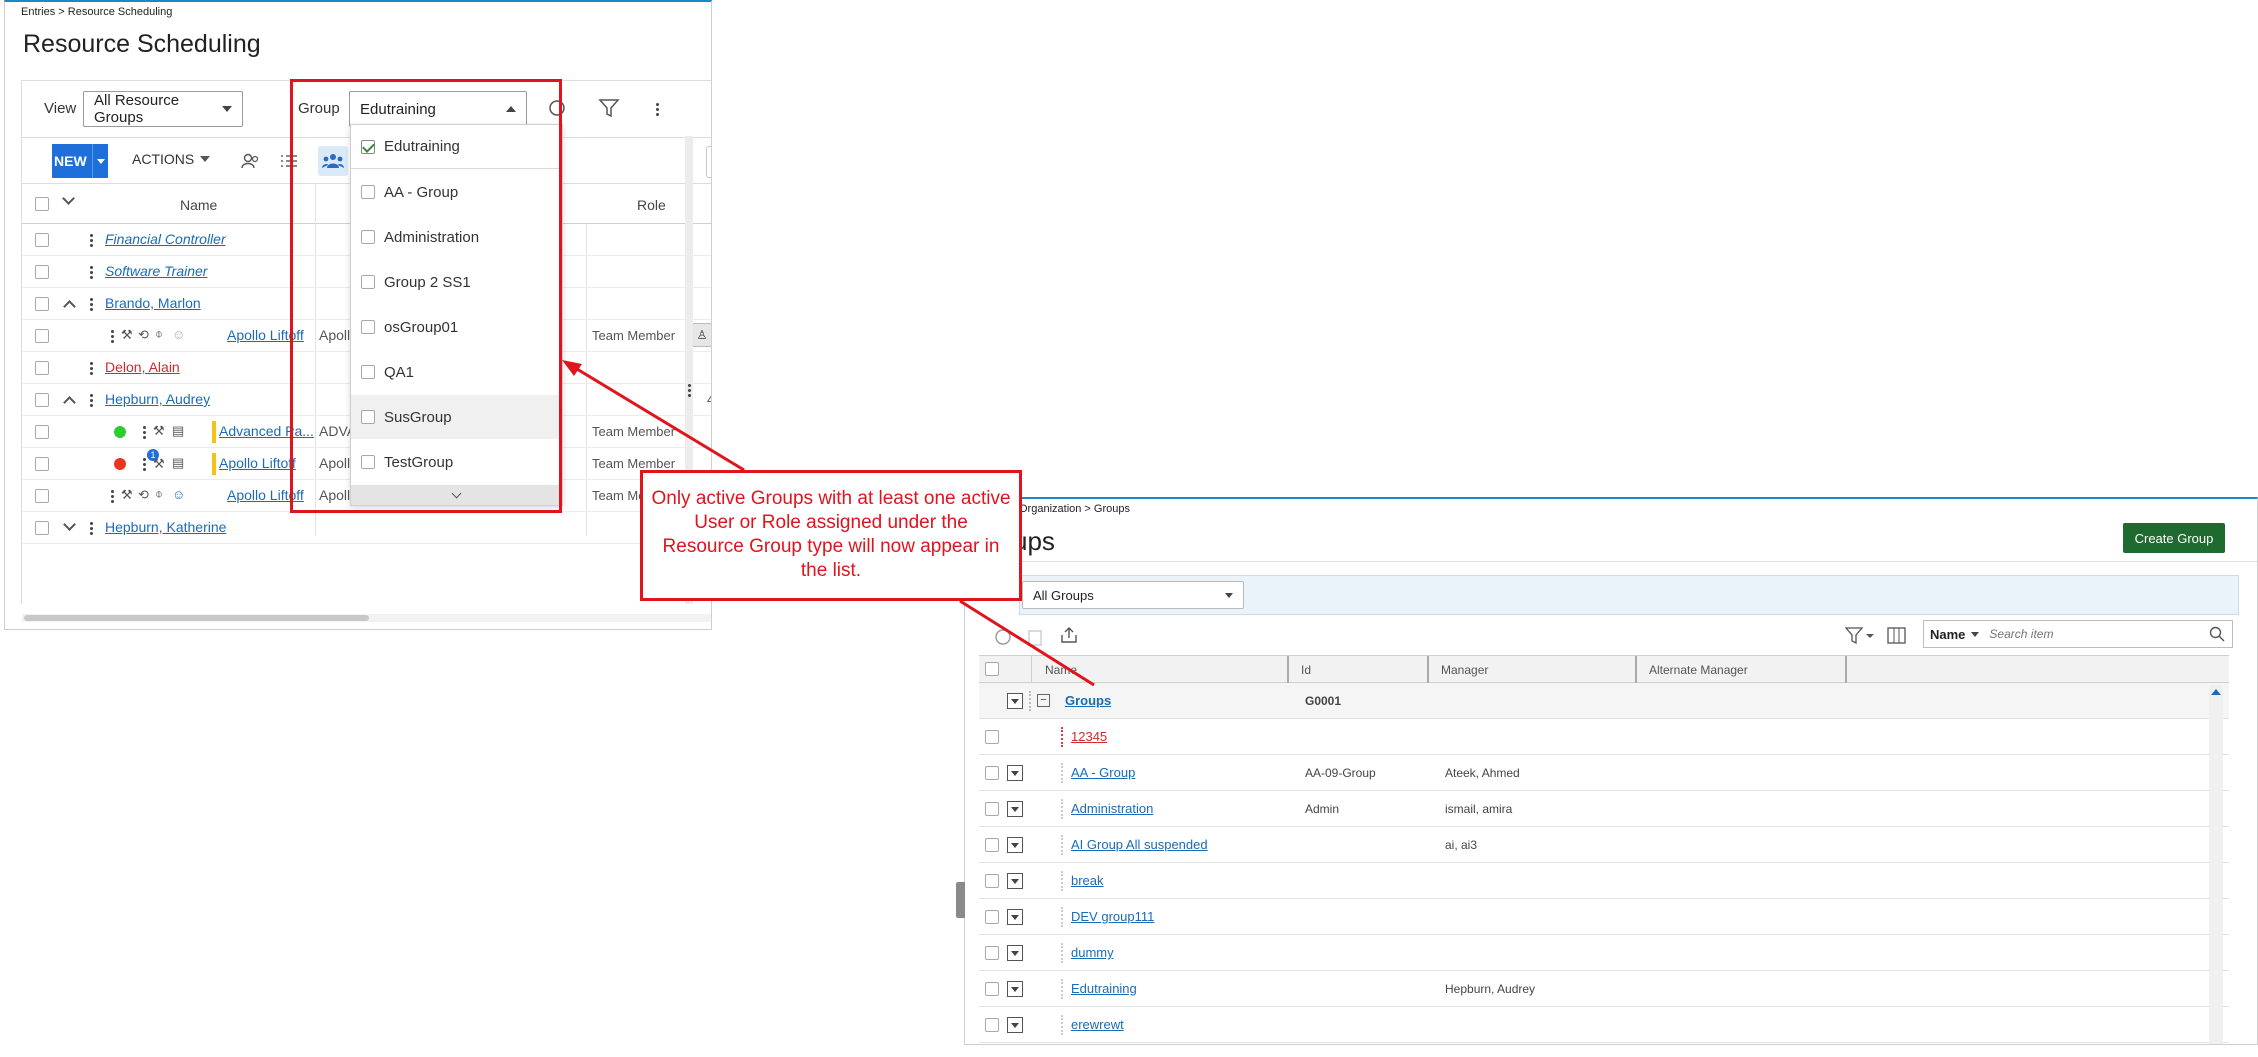  What do you see at coordinates (572, 368) in the screenshot?
I see `arrow-head` at bounding box center [572, 368].